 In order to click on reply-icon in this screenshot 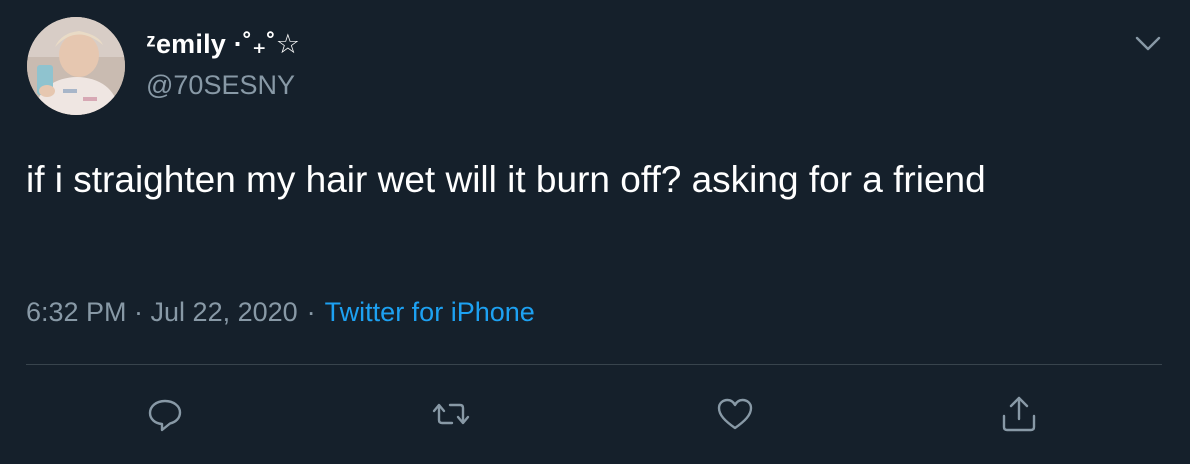, I will do `click(165, 415)`.